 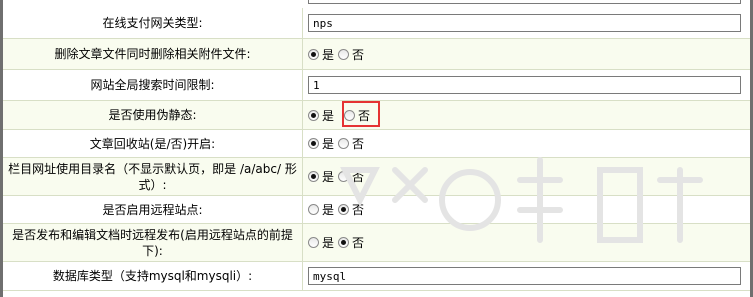 What do you see at coordinates (524, 2) in the screenshot?
I see `previous-row-input-stub` at bounding box center [524, 2].